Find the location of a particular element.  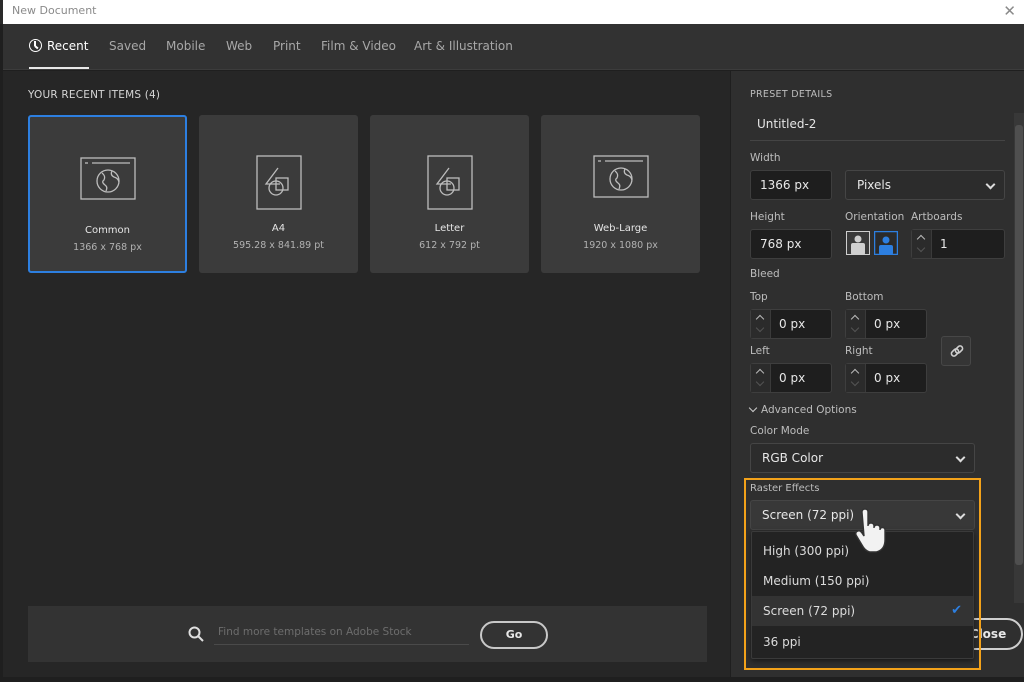

tab-art-illustration: Art & Illustration is located at coordinates (463, 46).